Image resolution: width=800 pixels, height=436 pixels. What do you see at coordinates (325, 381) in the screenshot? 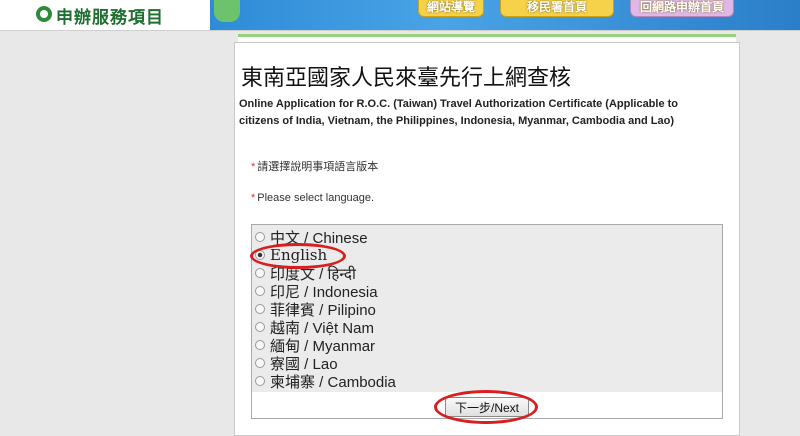
I see `language-option-cambodia: 柬埔寨 / Cambodia` at bounding box center [325, 381].